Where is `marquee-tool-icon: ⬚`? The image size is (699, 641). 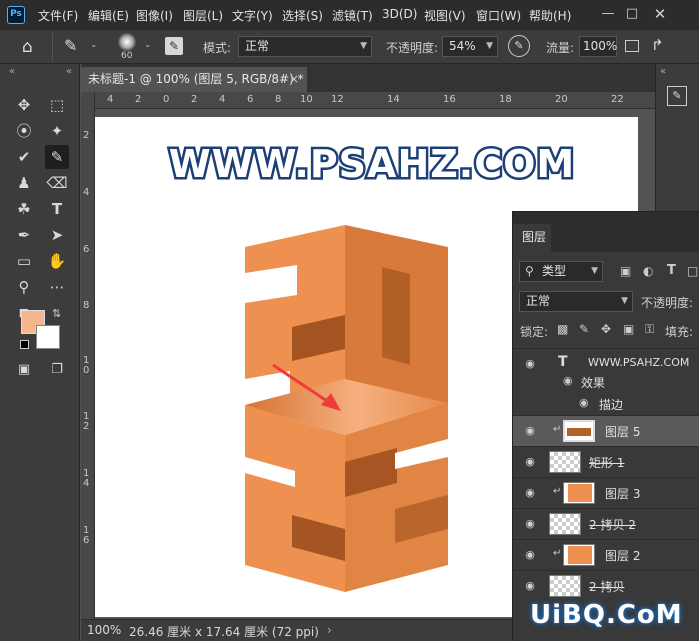 marquee-tool-icon: ⬚ is located at coordinates (57, 105).